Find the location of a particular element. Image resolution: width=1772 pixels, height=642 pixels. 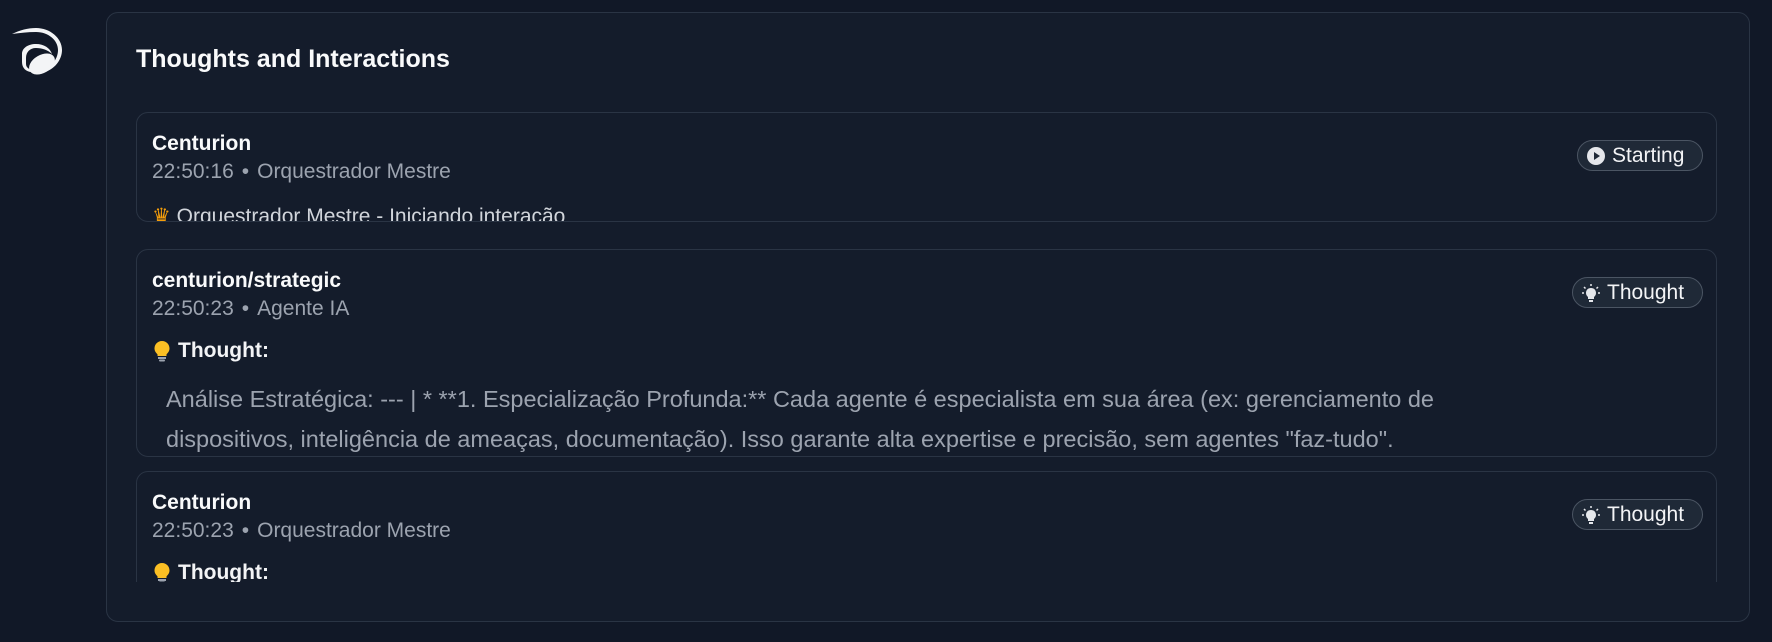

card-meta: 22:50:23 • Agente IA is located at coordinates (250, 309).